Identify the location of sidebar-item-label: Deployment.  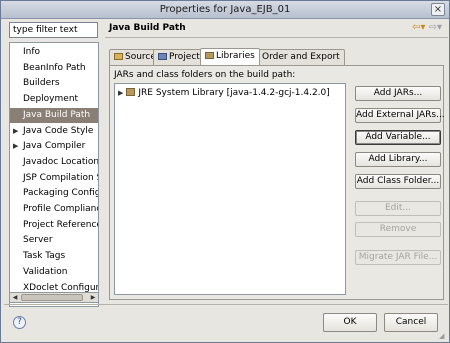
(51, 99).